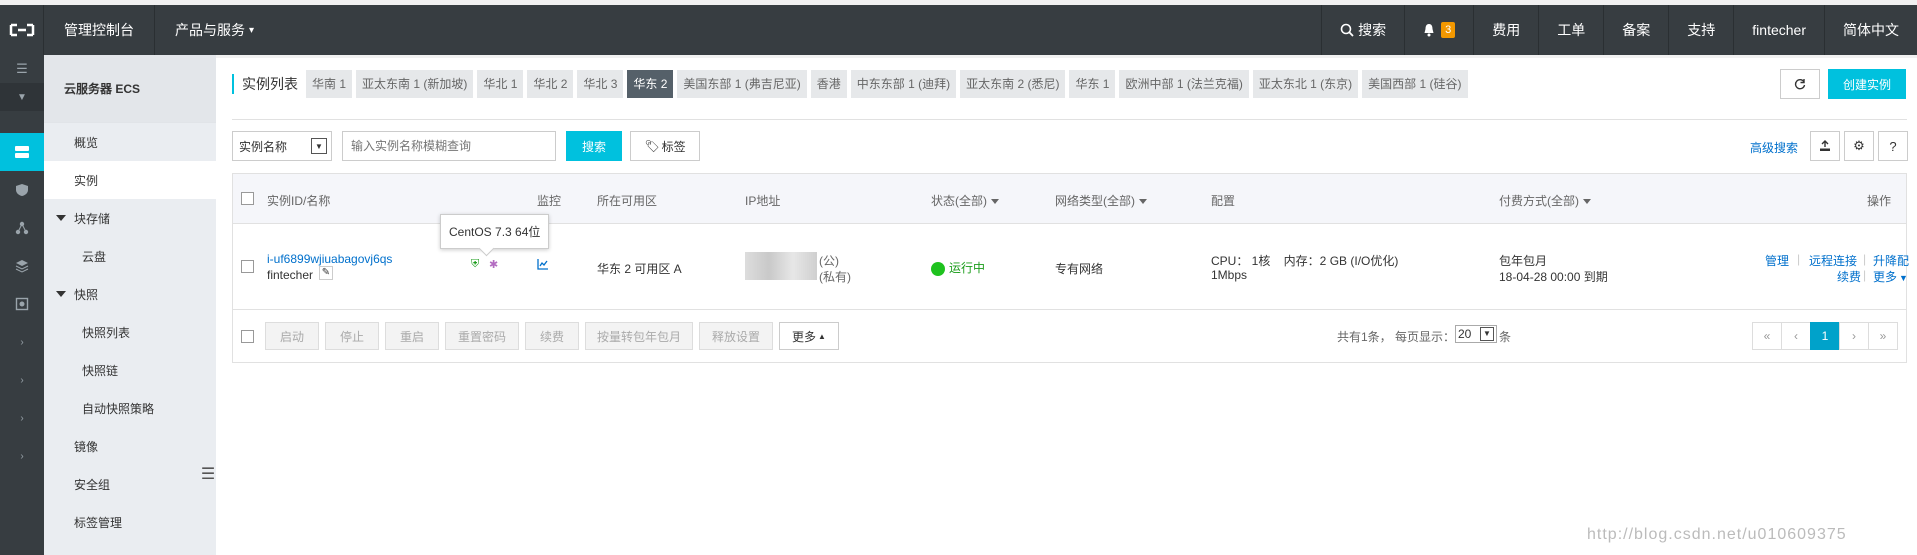 This screenshot has height=555, width=1917. Describe the element at coordinates (326, 273) in the screenshot. I see `edit-name-icon: ✎` at that location.